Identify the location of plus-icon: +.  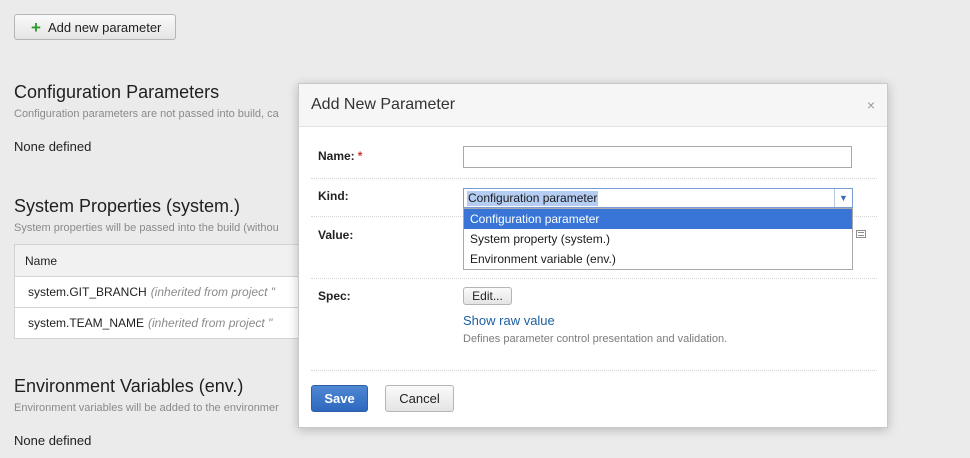
(36, 27).